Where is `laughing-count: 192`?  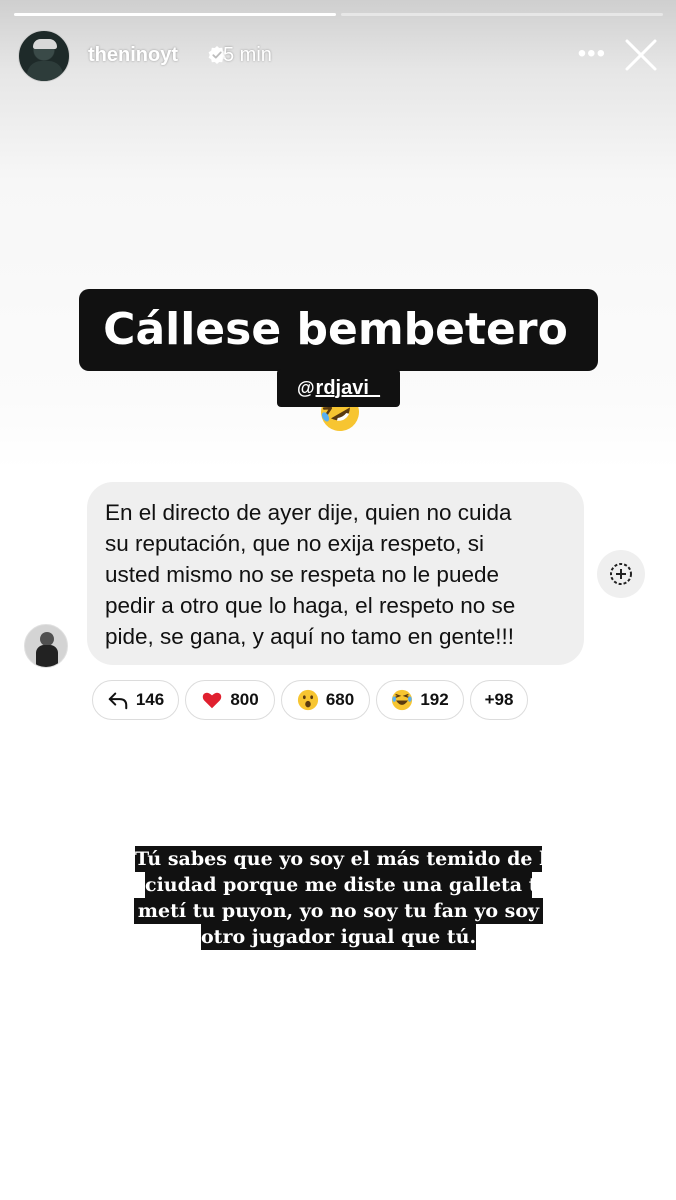 laughing-count: 192 is located at coordinates (434, 699).